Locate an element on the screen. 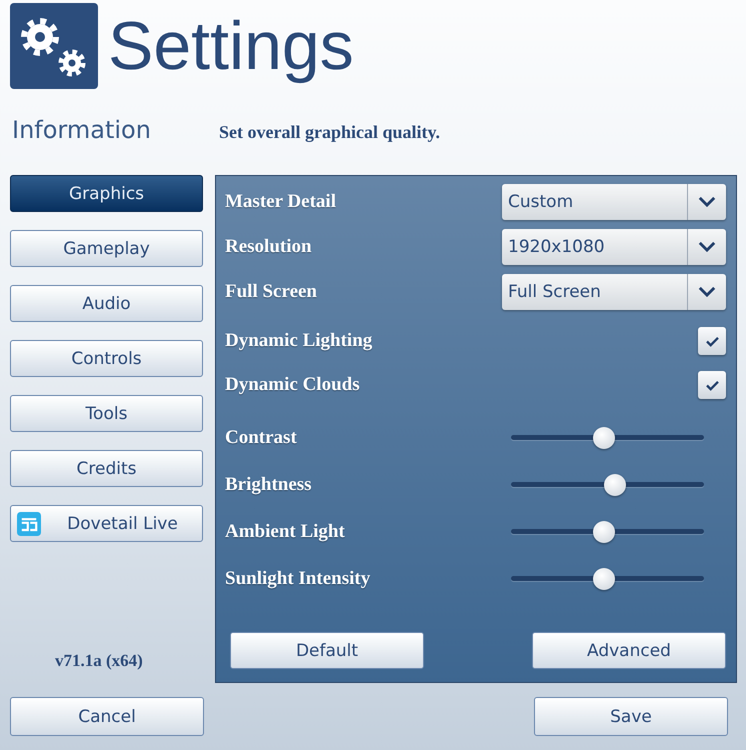 Image resolution: width=746 pixels, height=750 pixels. sidebar-tab: Gameplay is located at coordinates (106, 248).